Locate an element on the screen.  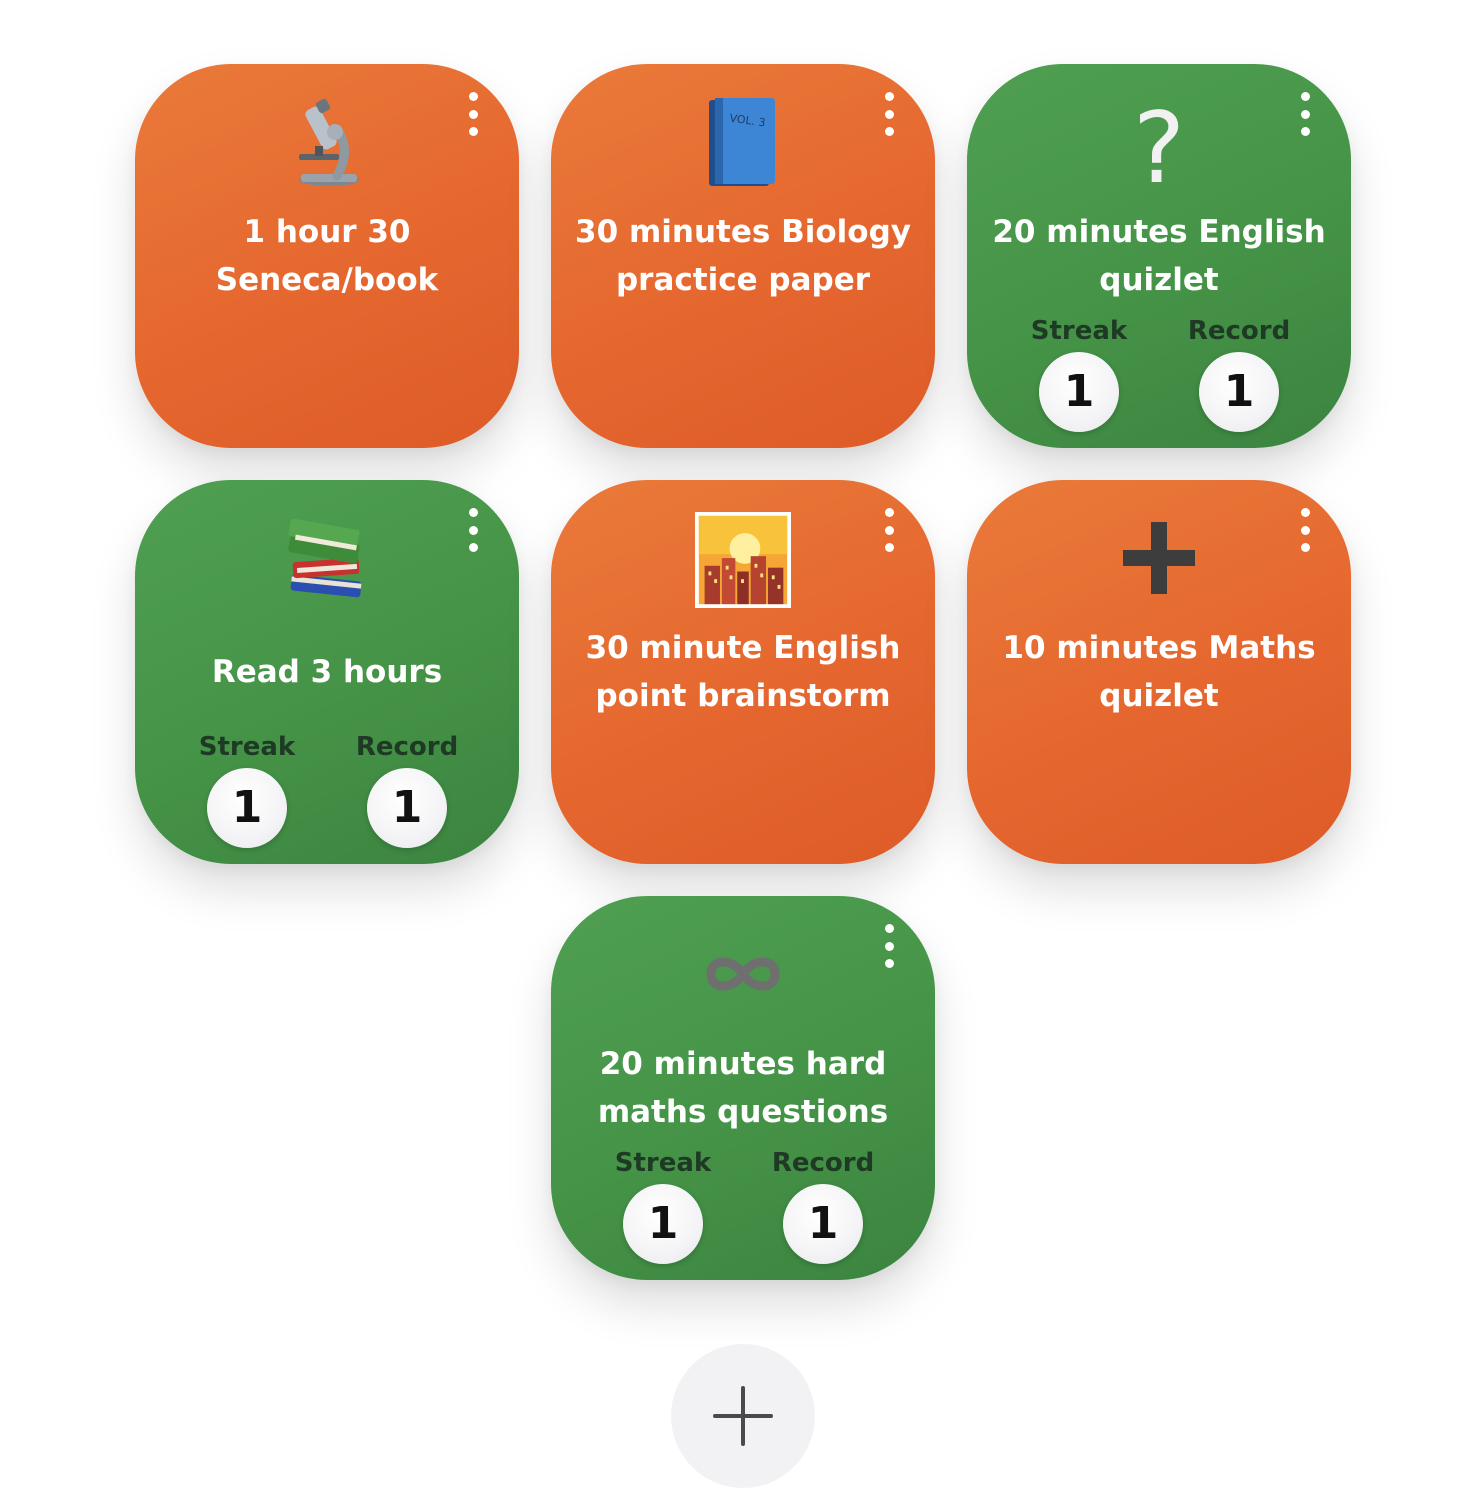
habit-card: 30 minute English point brainstorm is located at coordinates (743, 672).